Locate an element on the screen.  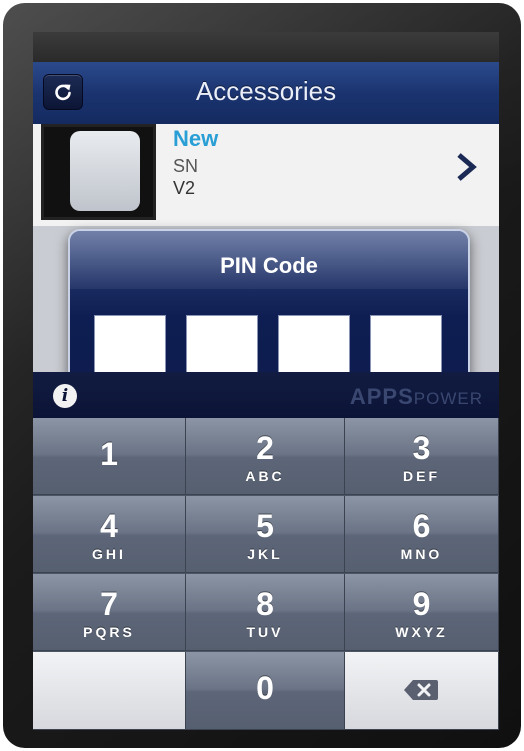
key-digit: 5 is located at coordinates (265, 526).